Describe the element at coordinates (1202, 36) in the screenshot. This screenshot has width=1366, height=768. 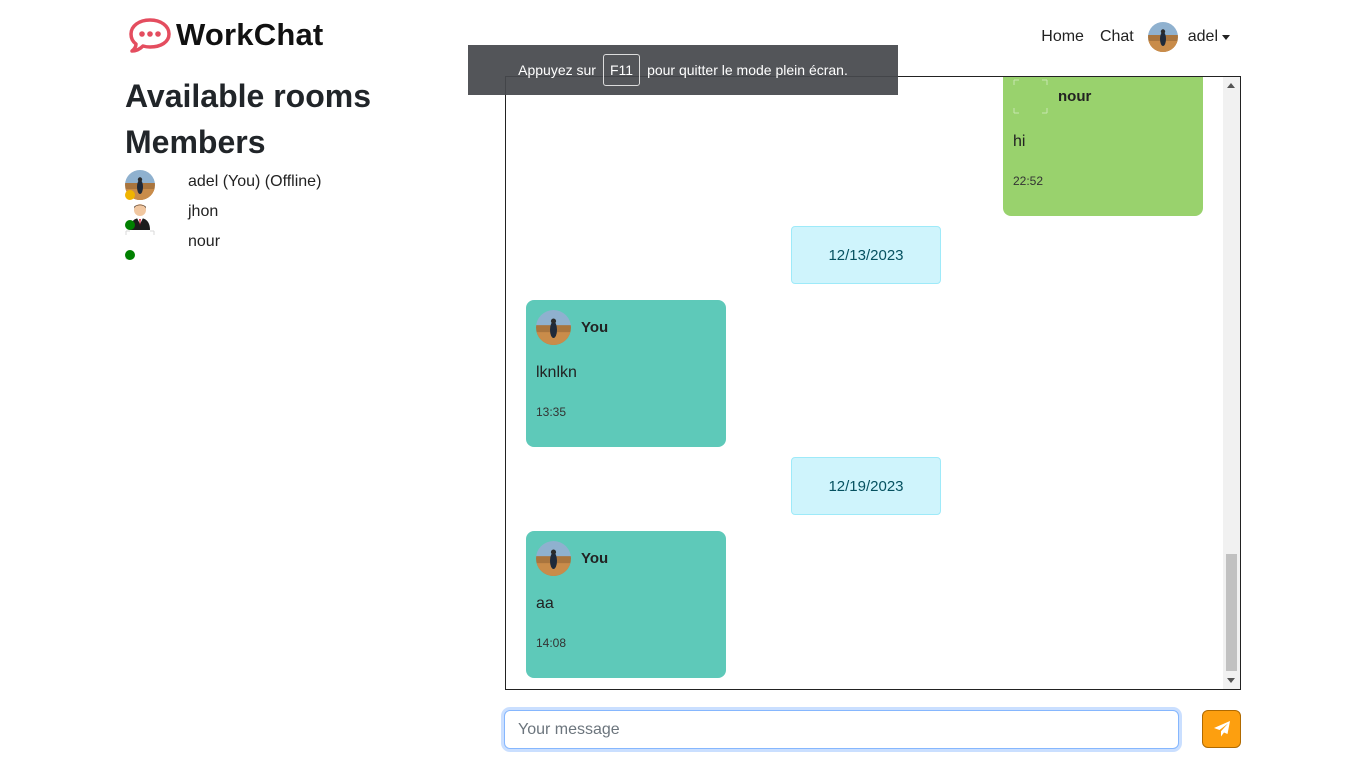
I see `user-name: adel` at that location.